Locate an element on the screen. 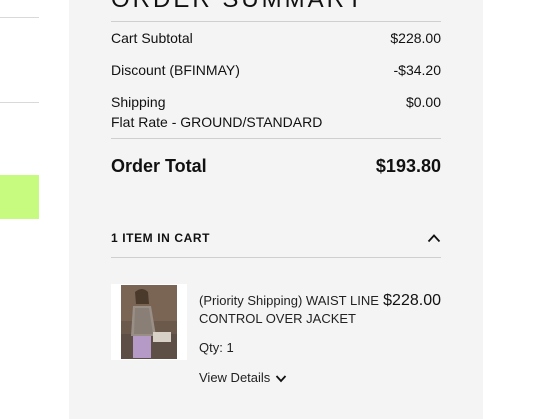  product-thumbnail is located at coordinates (149, 322).